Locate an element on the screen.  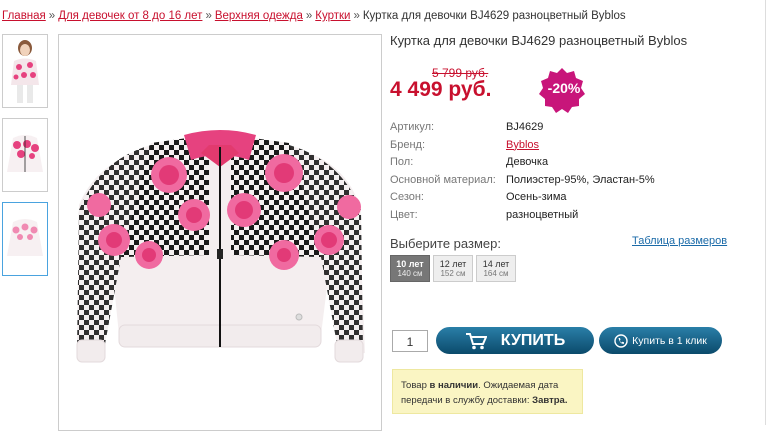
thumbnail-jacket-back is located at coordinates (25, 239).